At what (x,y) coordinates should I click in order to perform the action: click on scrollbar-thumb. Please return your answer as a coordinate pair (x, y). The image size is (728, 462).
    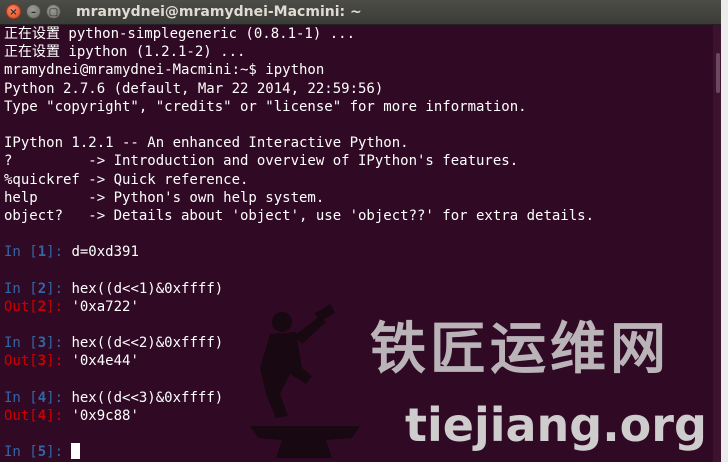
    Looking at the image, I should click on (718, 73).